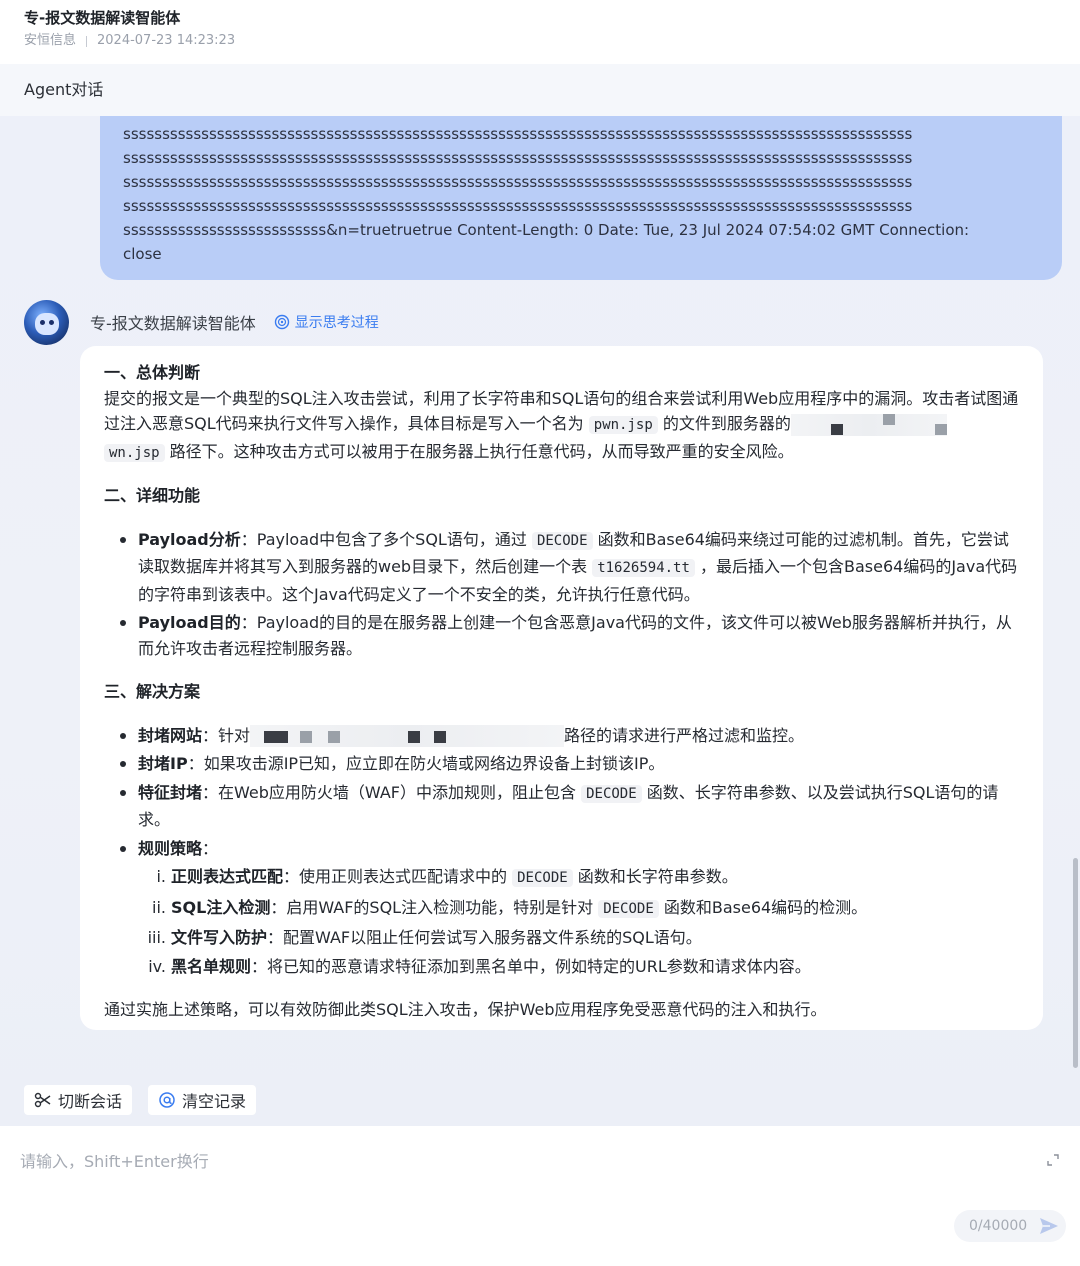  I want to click on text-span: 路径下。这种攻击方式可以被用于在服务器上执行任意代码，从而导致严重的安全风险。, so click(481, 451).